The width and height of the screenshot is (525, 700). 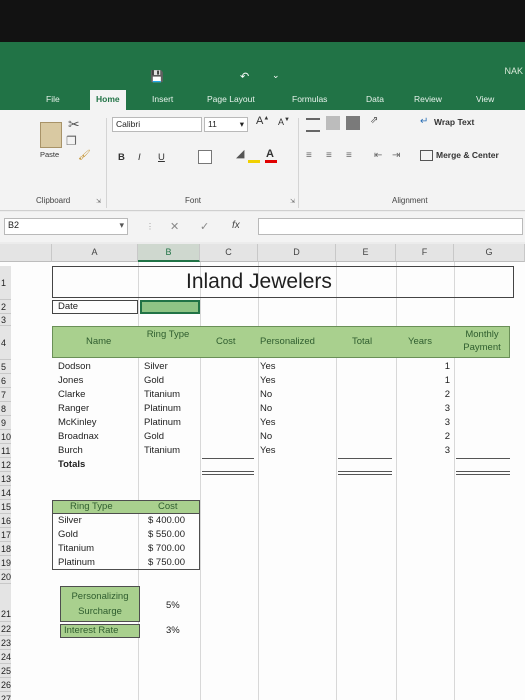 What do you see at coordinates (204, 226) in the screenshot?
I see `confirm-entry-icon: ✓` at bounding box center [204, 226].